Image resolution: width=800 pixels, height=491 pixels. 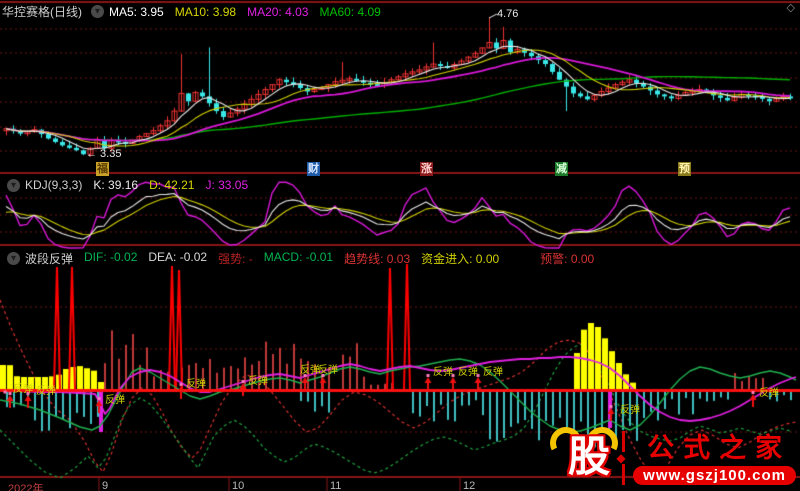 I want to click on watermark-char-4: 预, so click(x=684, y=169).